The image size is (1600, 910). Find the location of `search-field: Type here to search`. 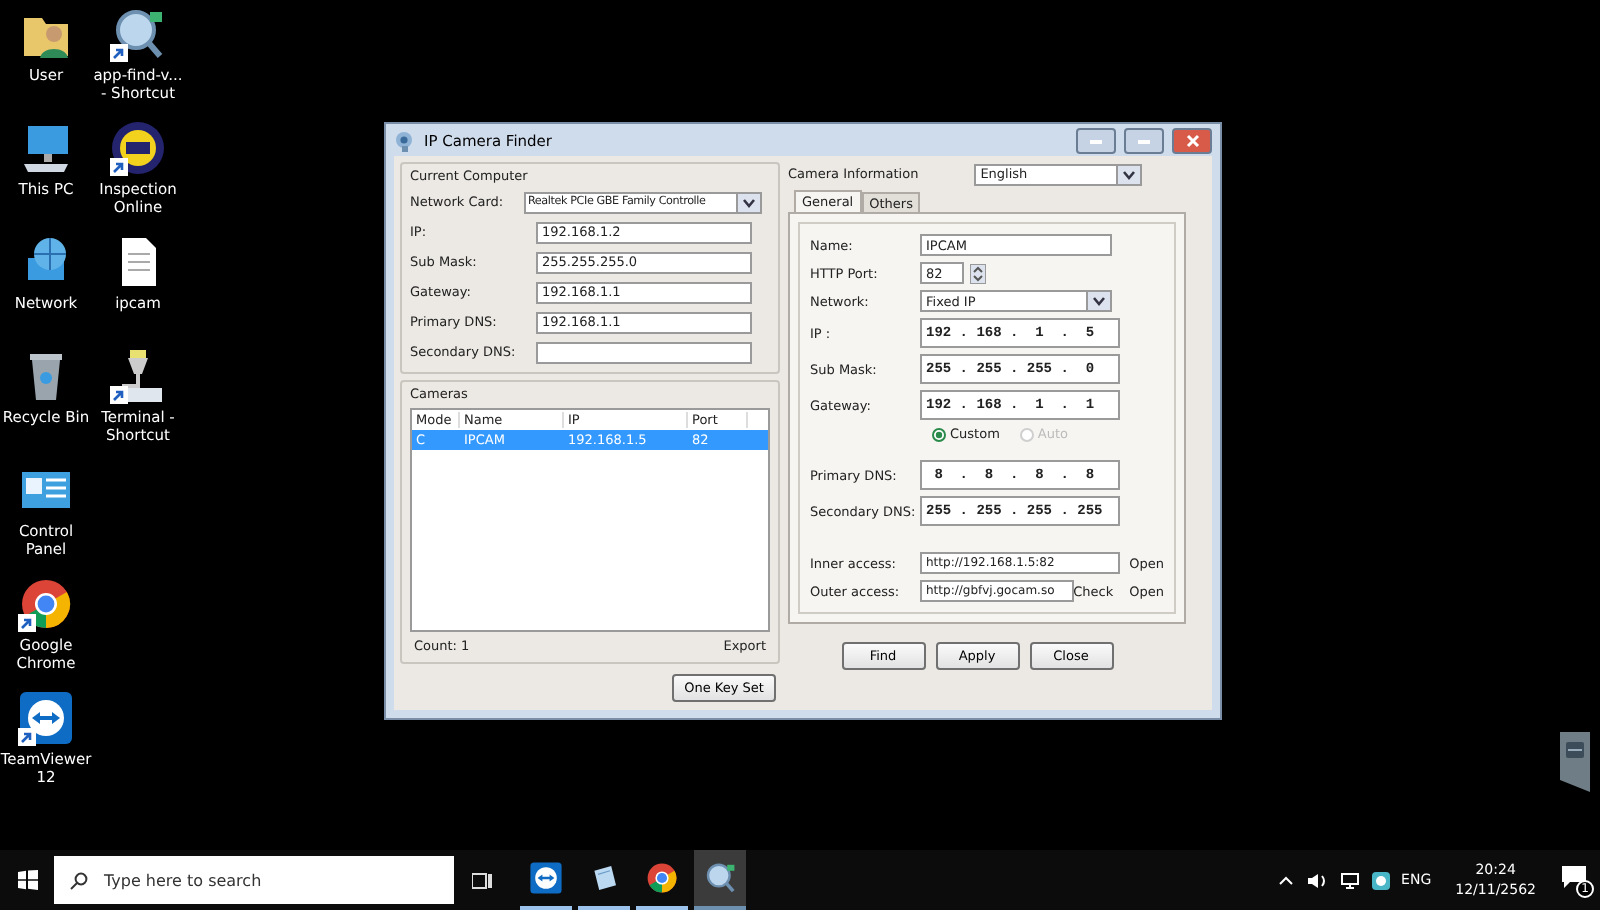

search-field: Type here to search is located at coordinates (254, 880).